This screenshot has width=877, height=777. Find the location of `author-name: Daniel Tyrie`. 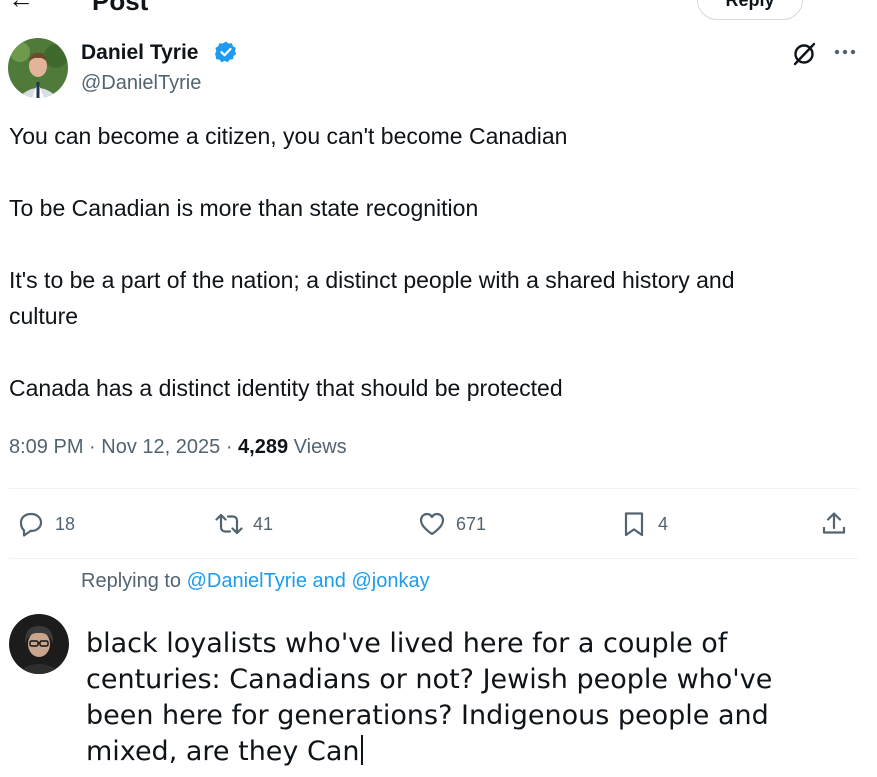

author-name: Daniel Tyrie is located at coordinates (140, 53).